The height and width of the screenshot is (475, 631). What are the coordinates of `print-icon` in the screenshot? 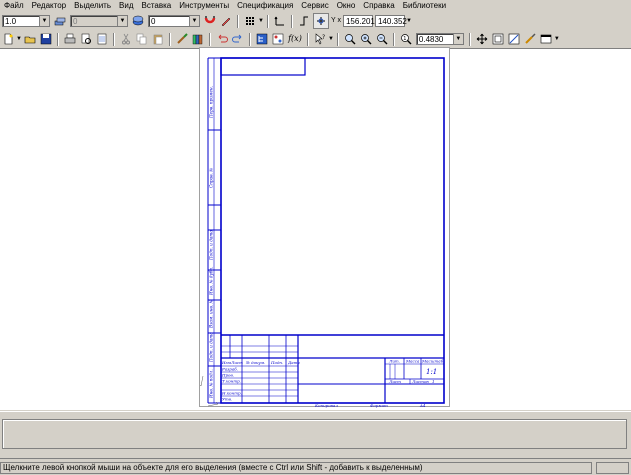 It's located at (70, 39).